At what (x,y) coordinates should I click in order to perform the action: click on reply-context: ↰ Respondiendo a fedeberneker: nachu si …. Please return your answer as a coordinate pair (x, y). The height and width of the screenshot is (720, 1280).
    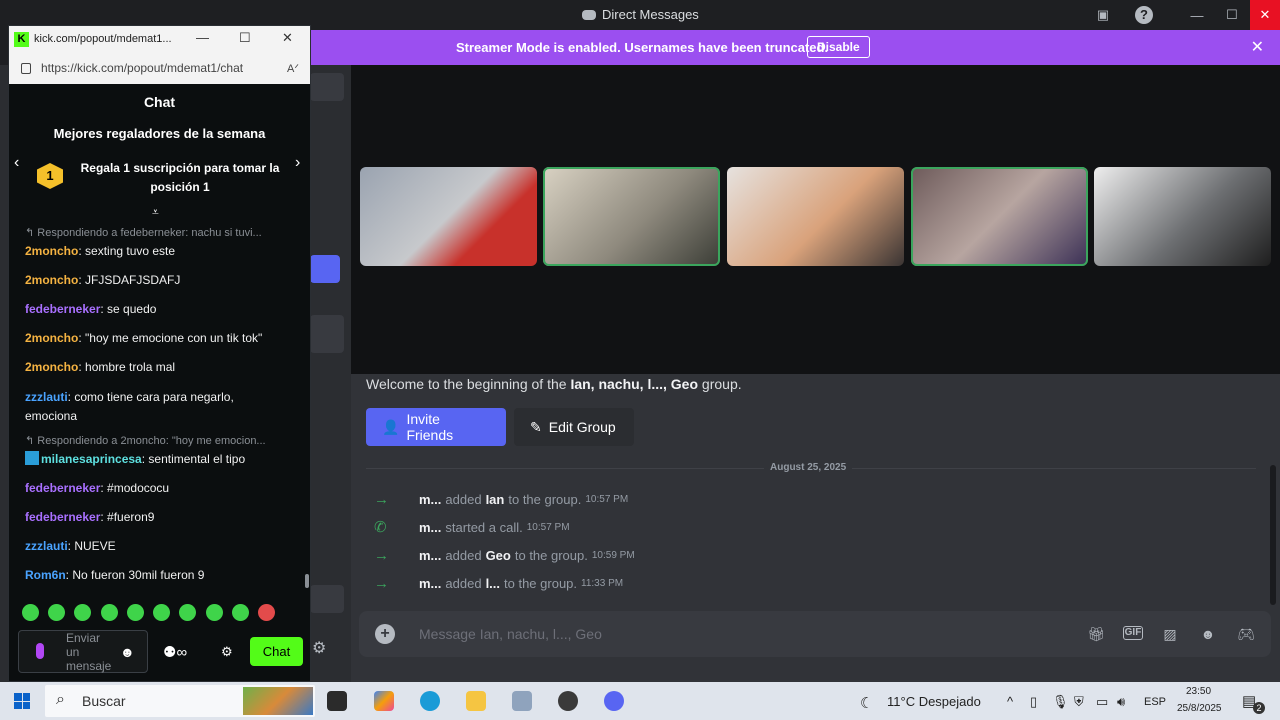
    Looking at the image, I should click on (143, 233).